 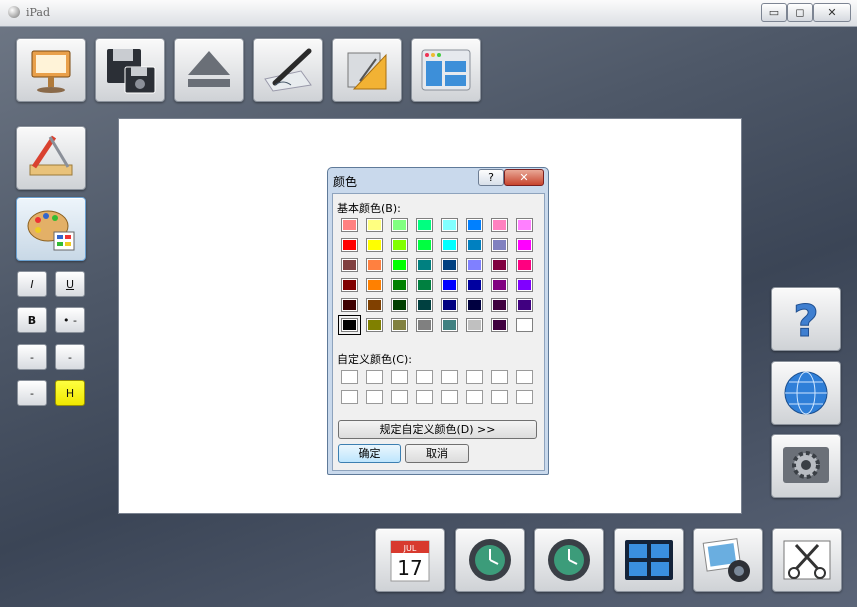 What do you see at coordinates (369, 453) in the screenshot?
I see `ok-button: 确定` at bounding box center [369, 453].